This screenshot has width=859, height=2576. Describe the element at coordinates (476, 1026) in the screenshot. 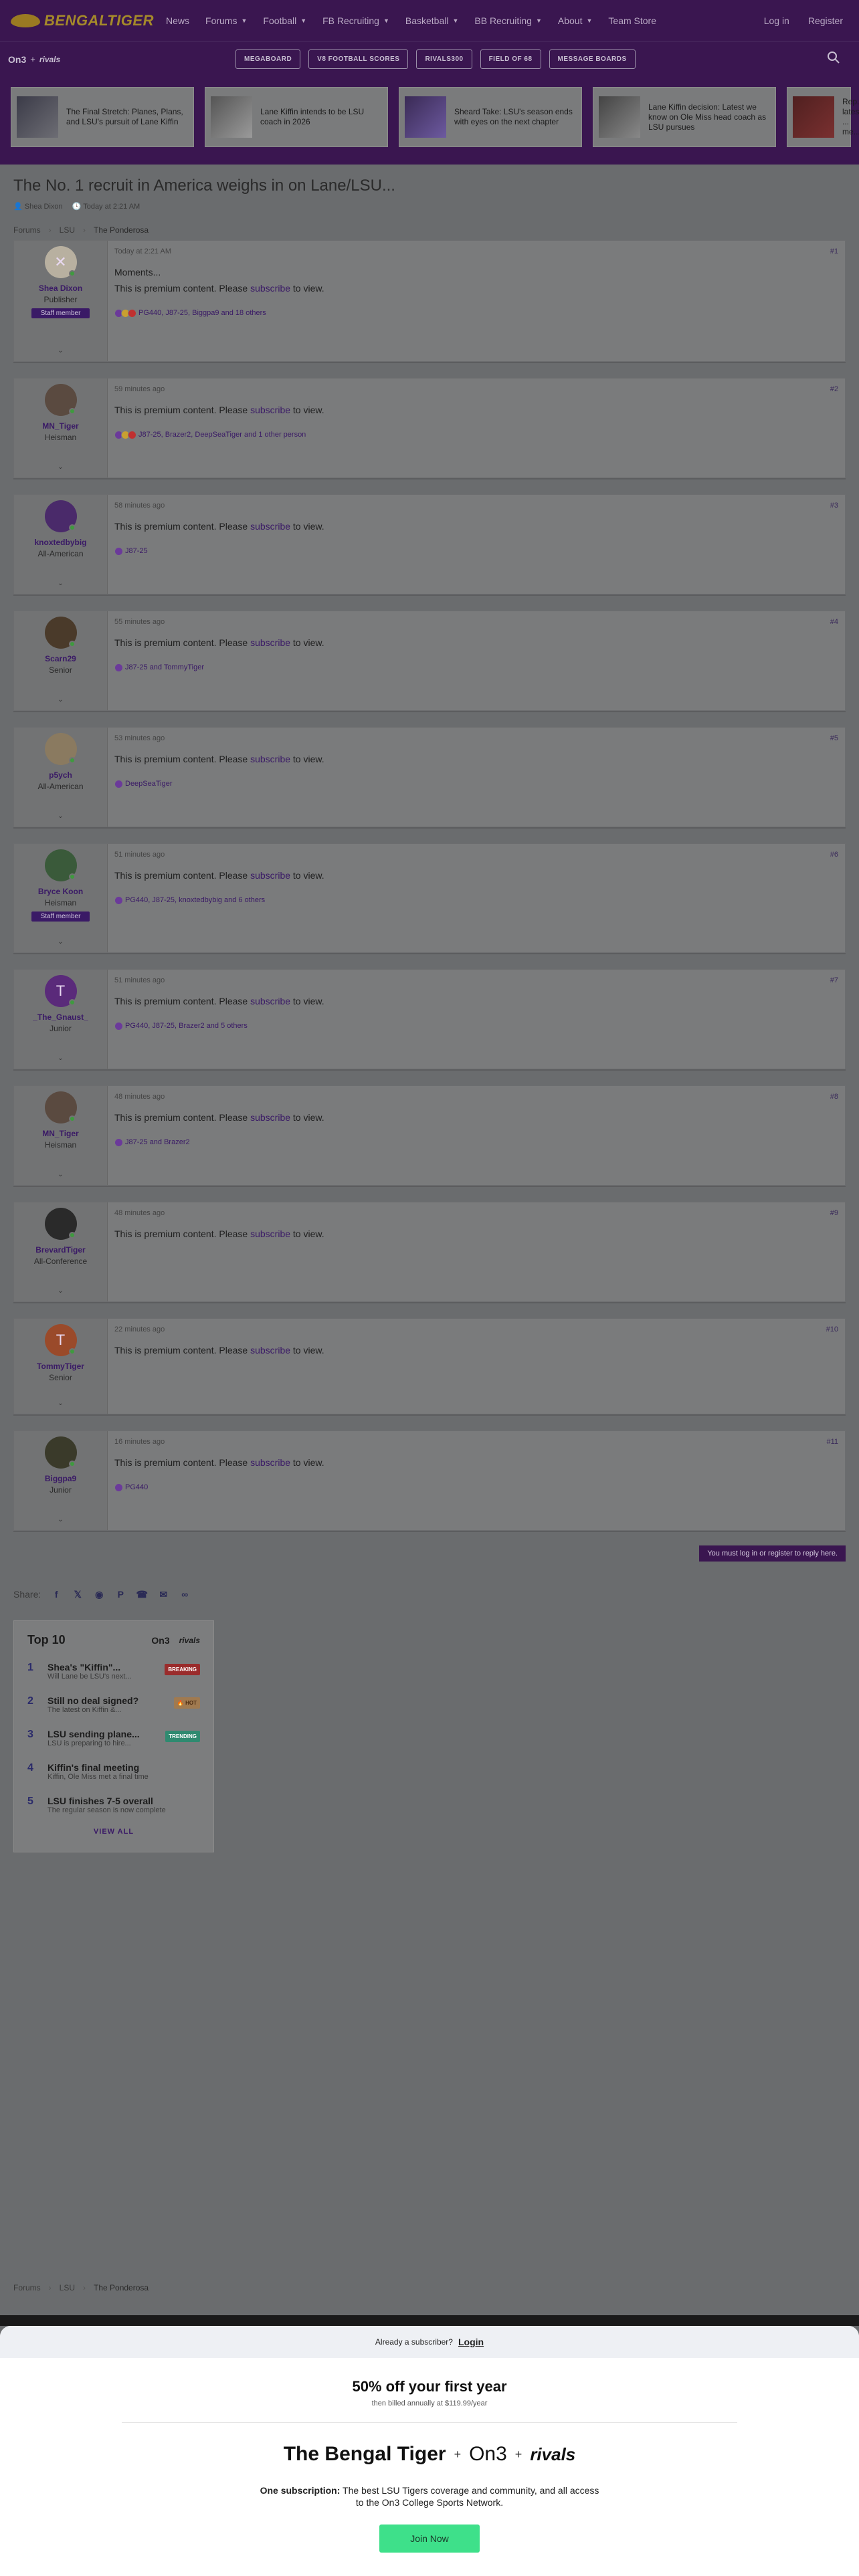

I see `reaction-bar: PG440, J87-25, Brazer2 and 5 others` at that location.